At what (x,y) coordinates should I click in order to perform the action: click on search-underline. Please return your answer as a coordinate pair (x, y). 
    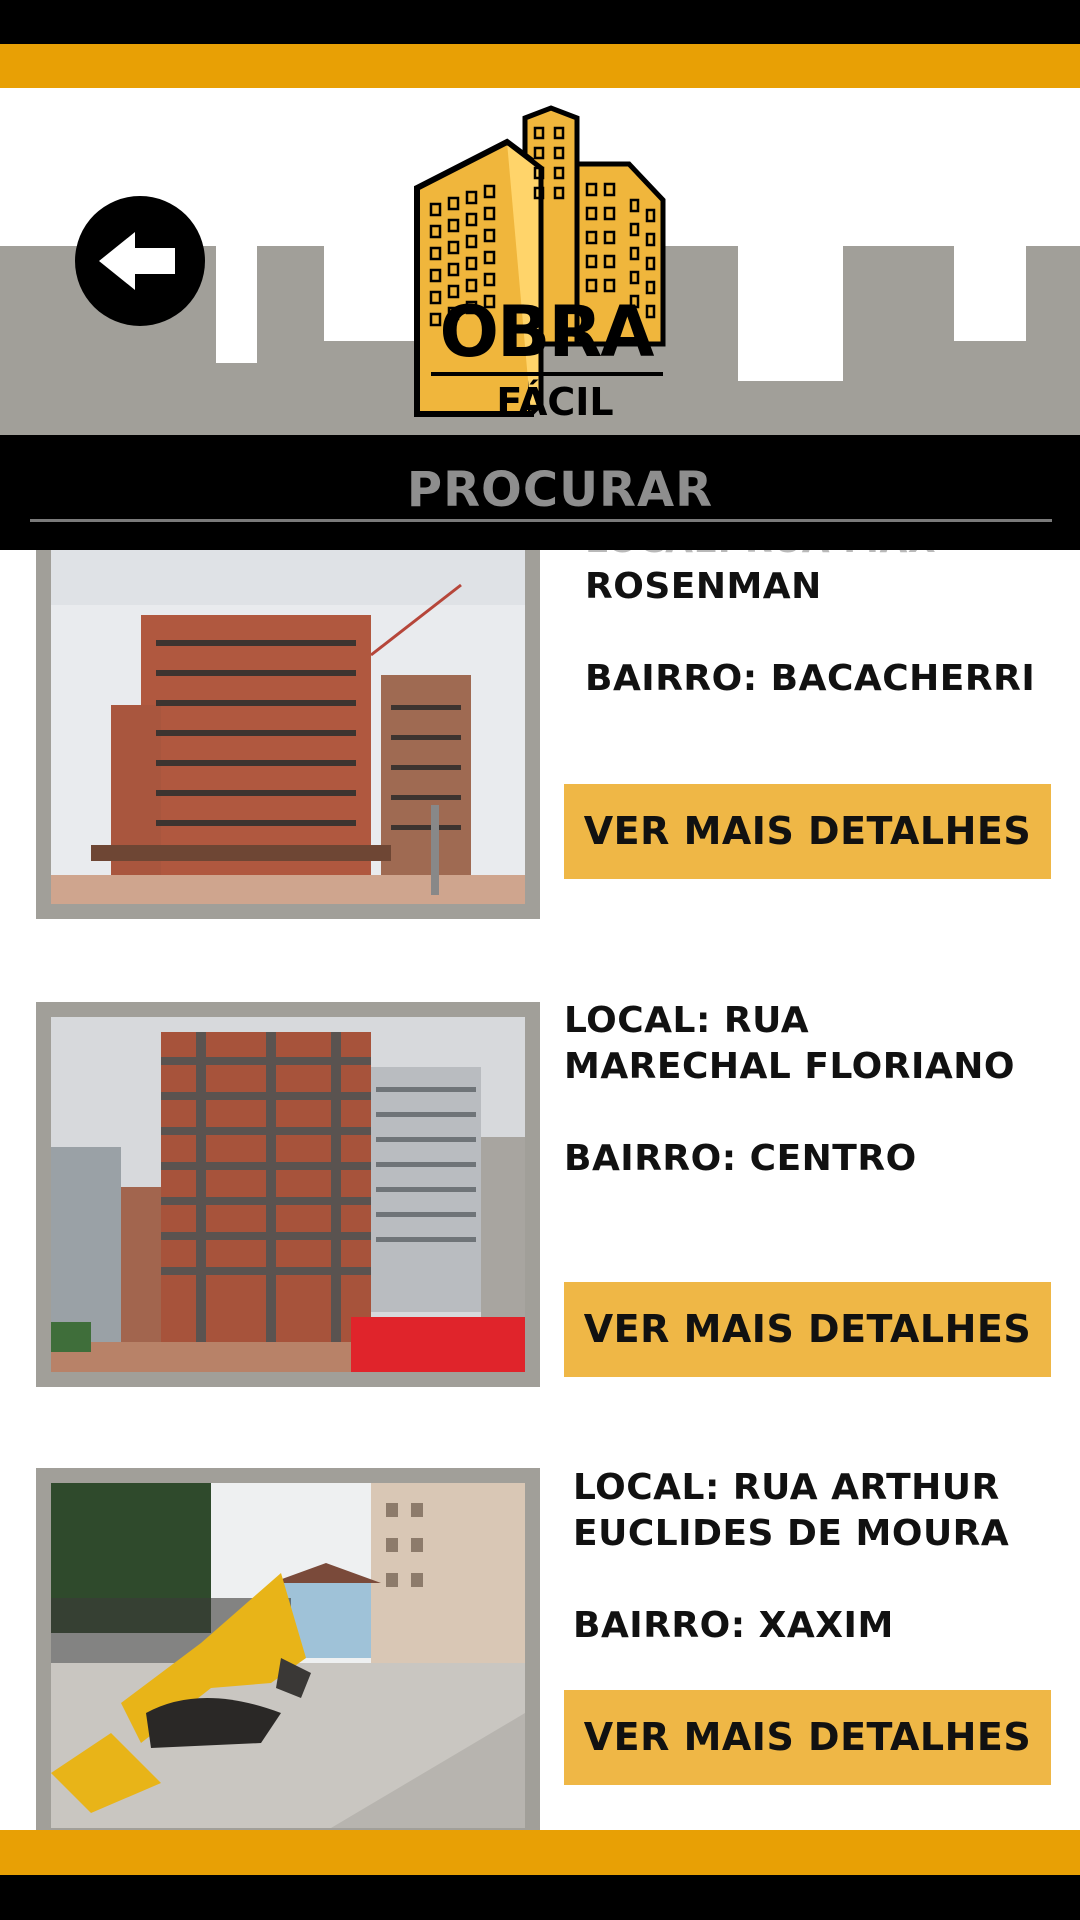
    Looking at the image, I should click on (541, 520).